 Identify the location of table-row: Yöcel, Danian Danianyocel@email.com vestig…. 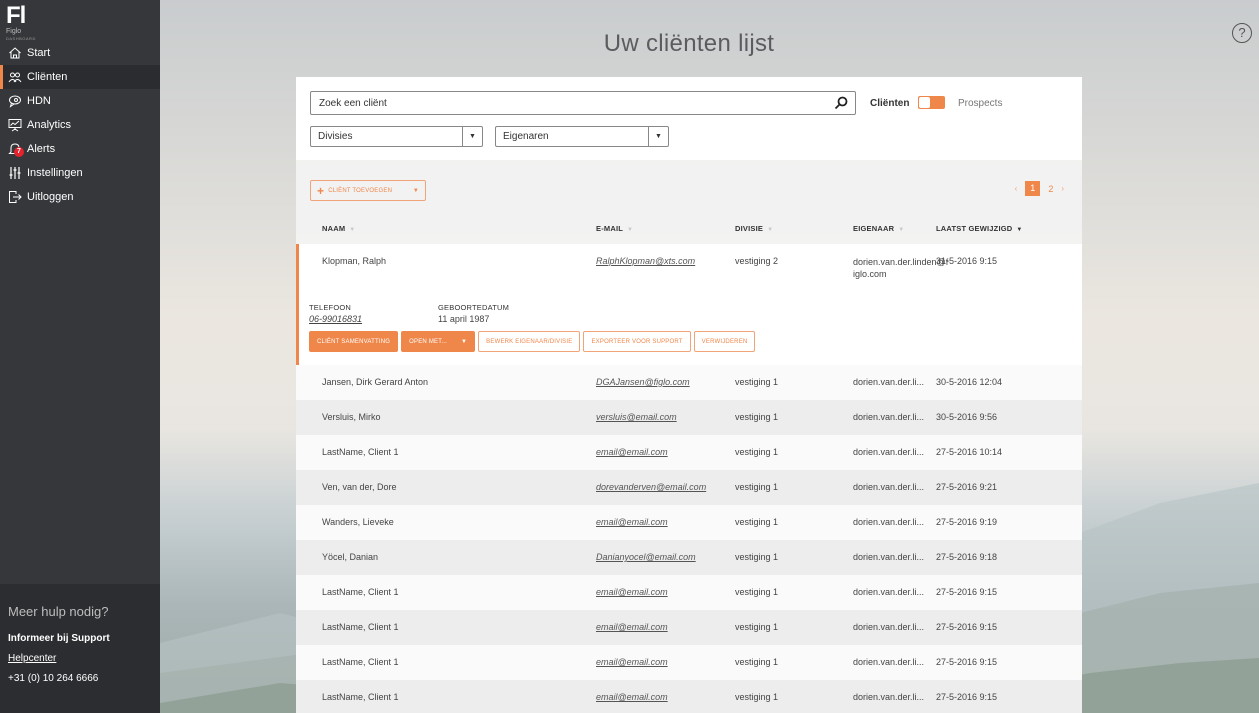
(689, 557).